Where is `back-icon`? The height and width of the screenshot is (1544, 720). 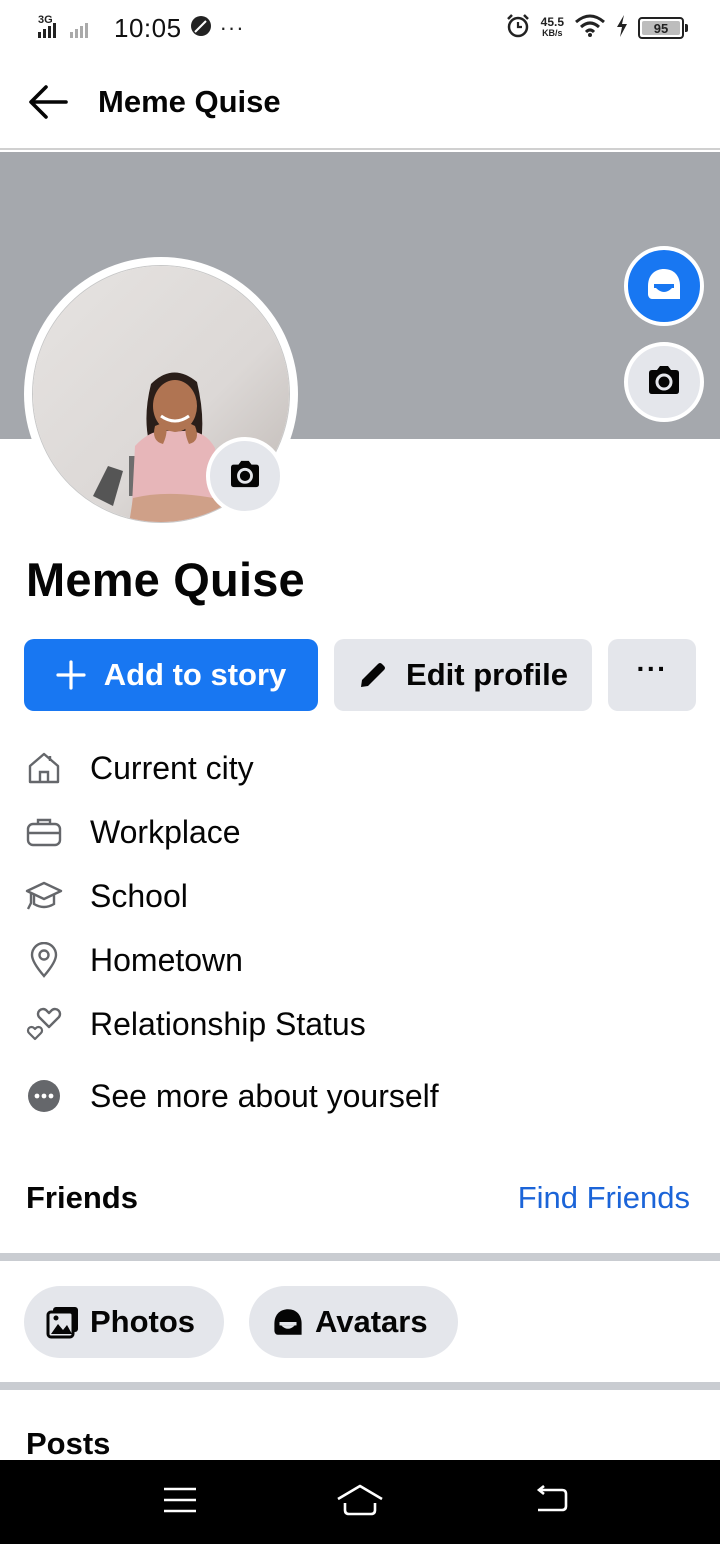 back-icon is located at coordinates (550, 1502).